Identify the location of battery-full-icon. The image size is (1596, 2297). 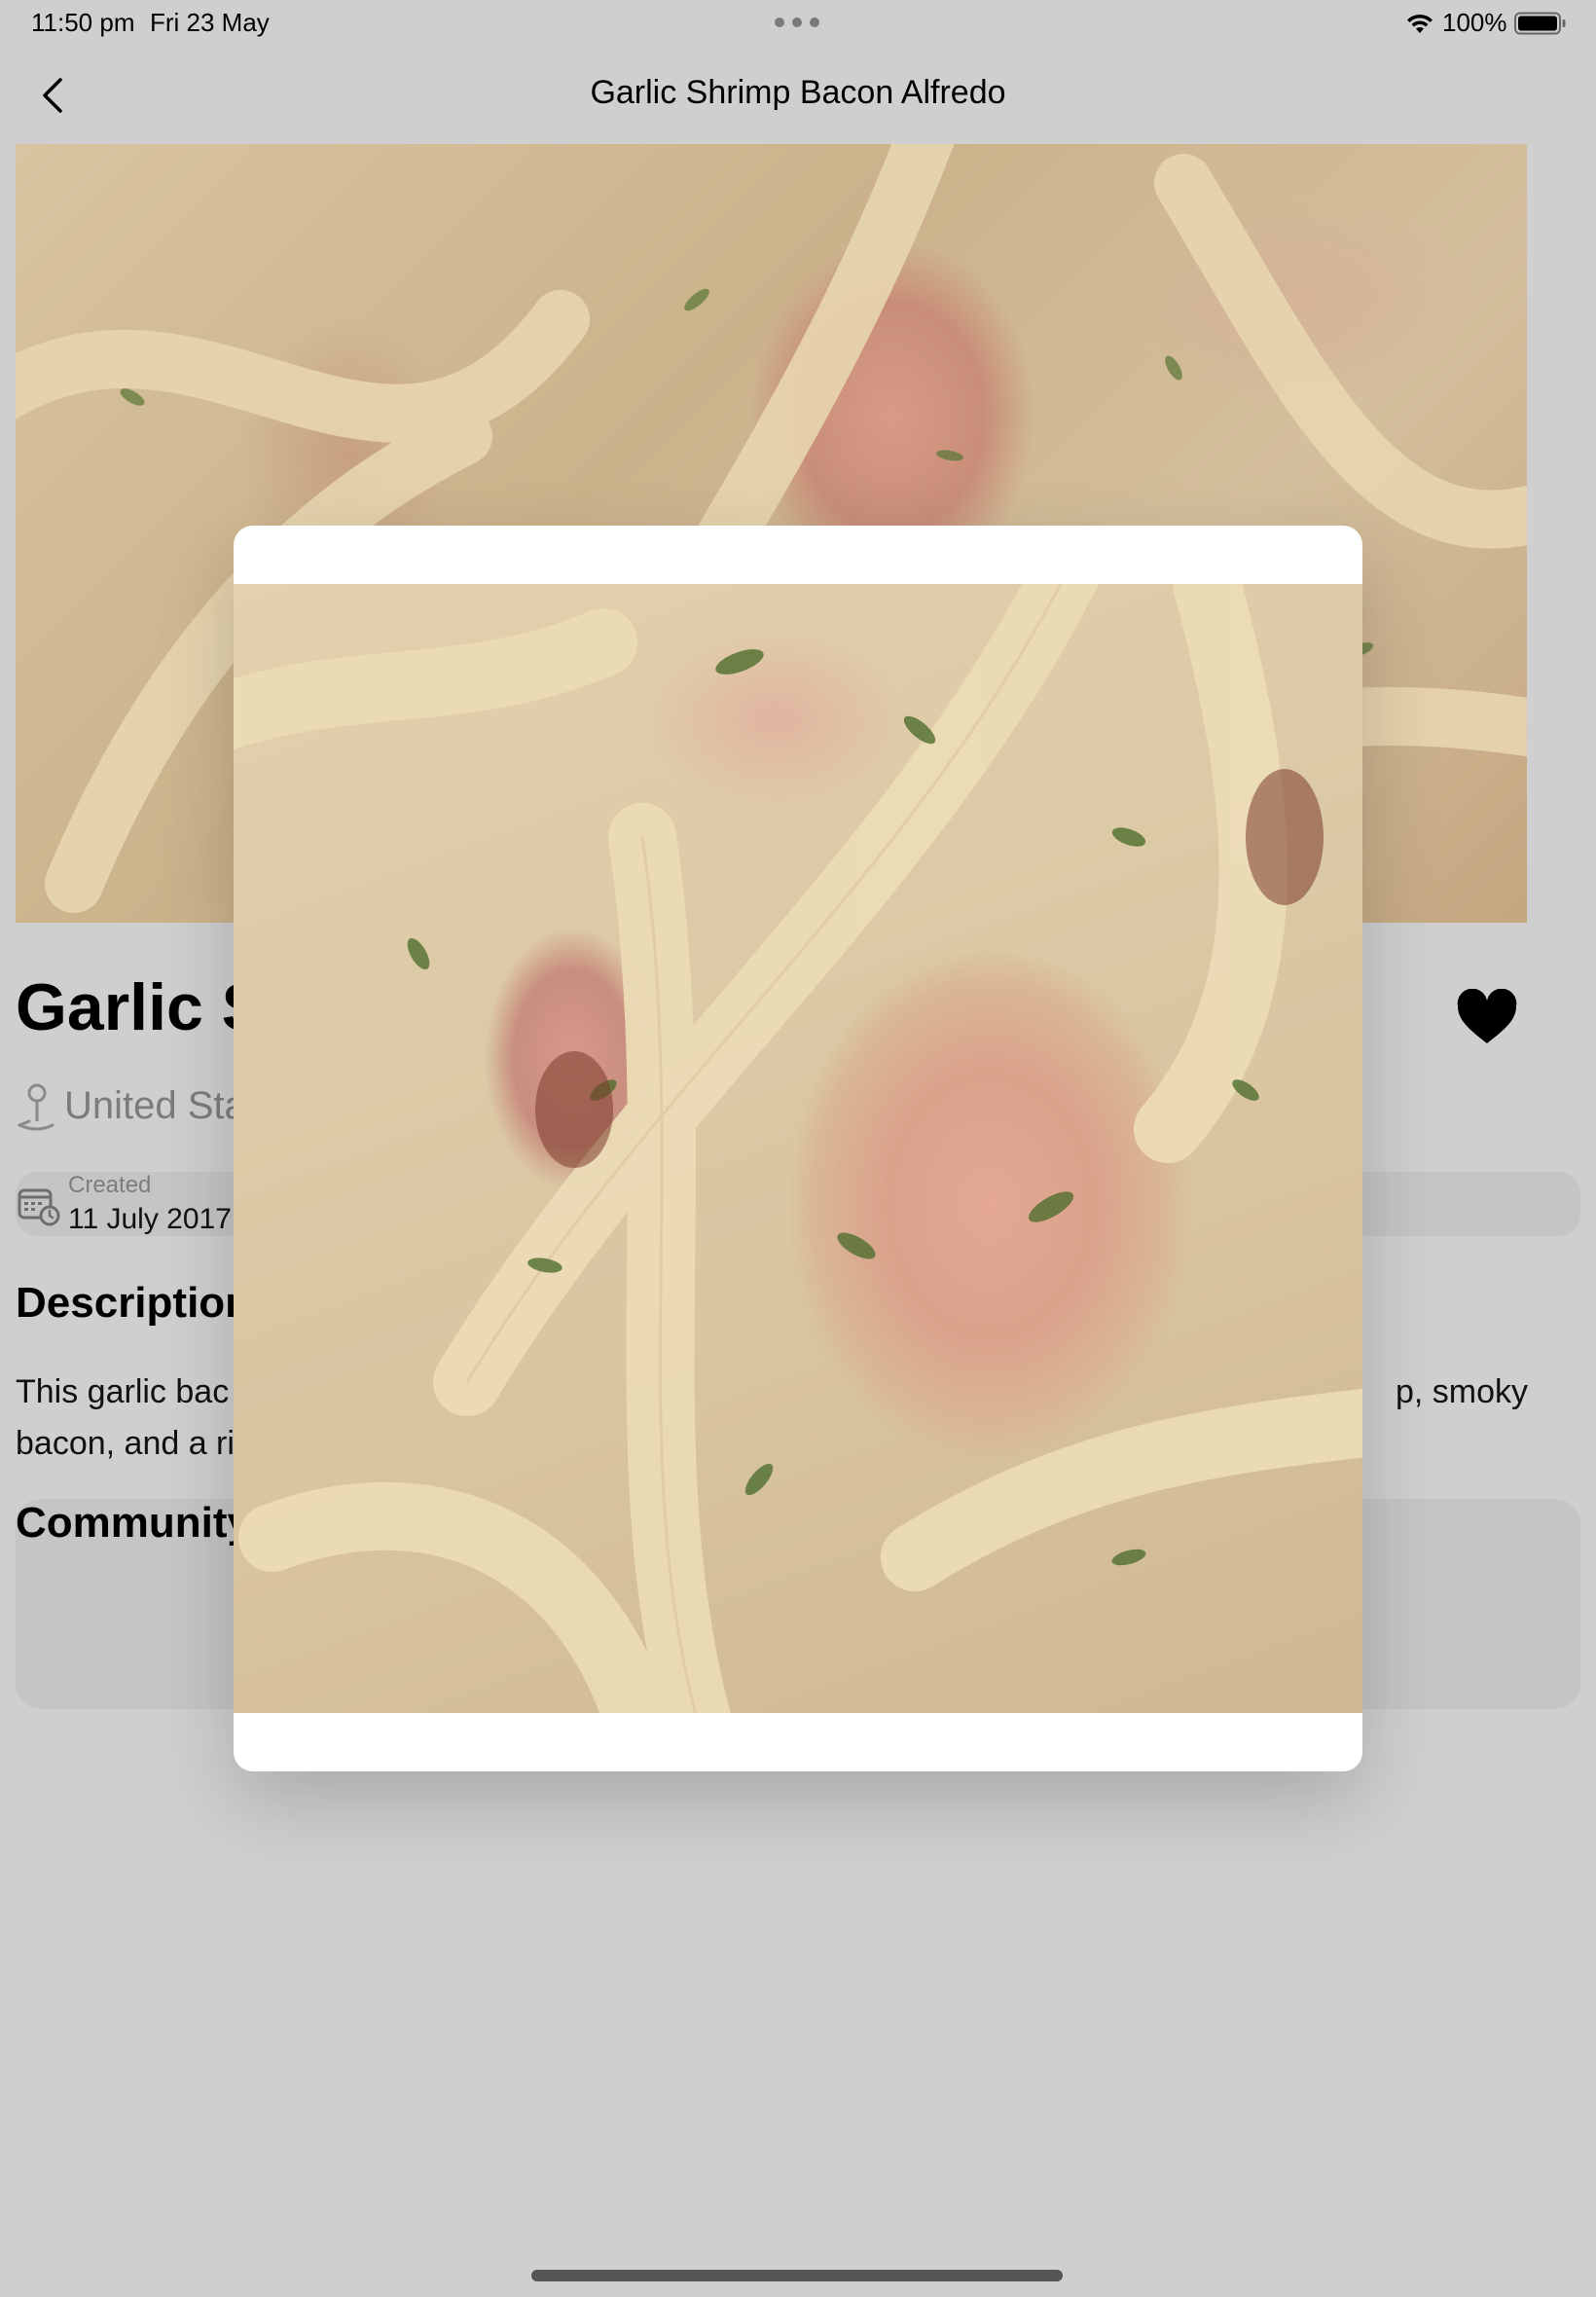
(1540, 23).